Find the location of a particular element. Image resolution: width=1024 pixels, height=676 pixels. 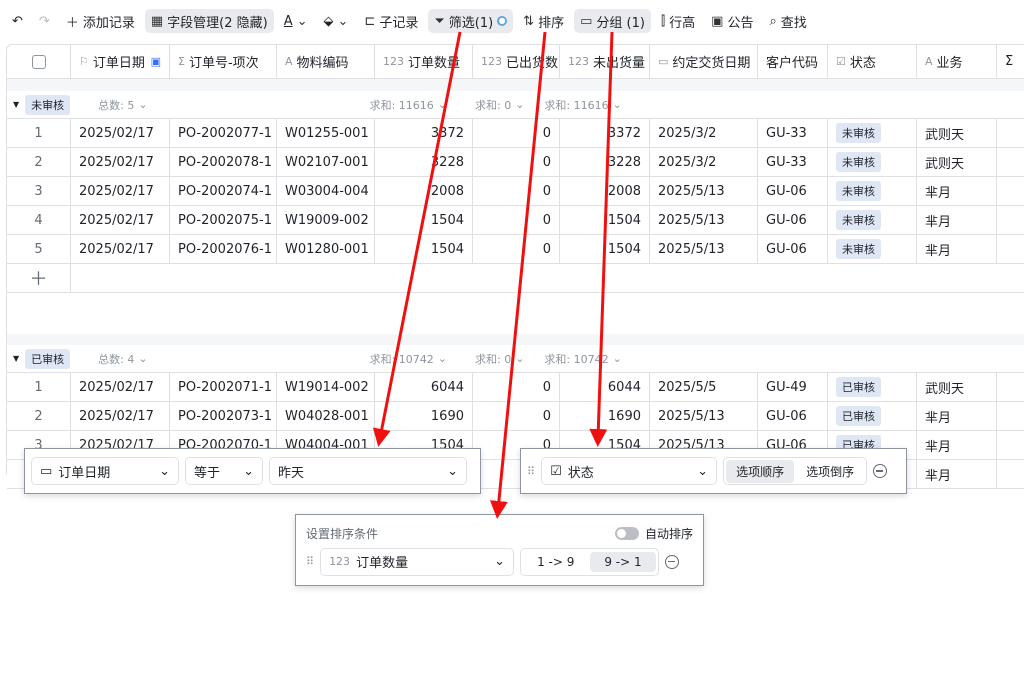

text-style-button: A ⌄ is located at coordinates (296, 21).